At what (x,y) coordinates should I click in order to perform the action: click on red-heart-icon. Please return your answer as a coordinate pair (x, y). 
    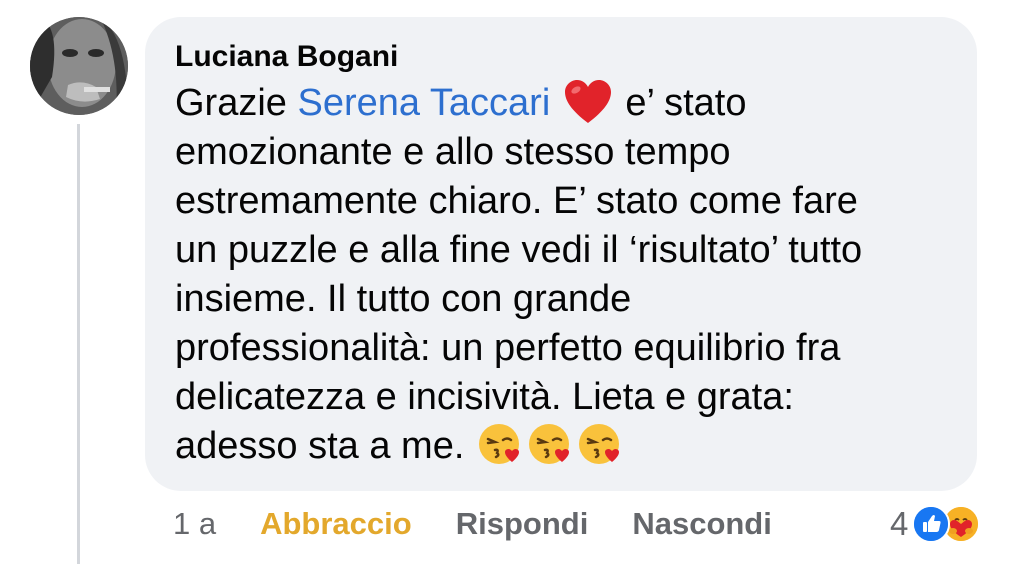
    Looking at the image, I should click on (588, 102).